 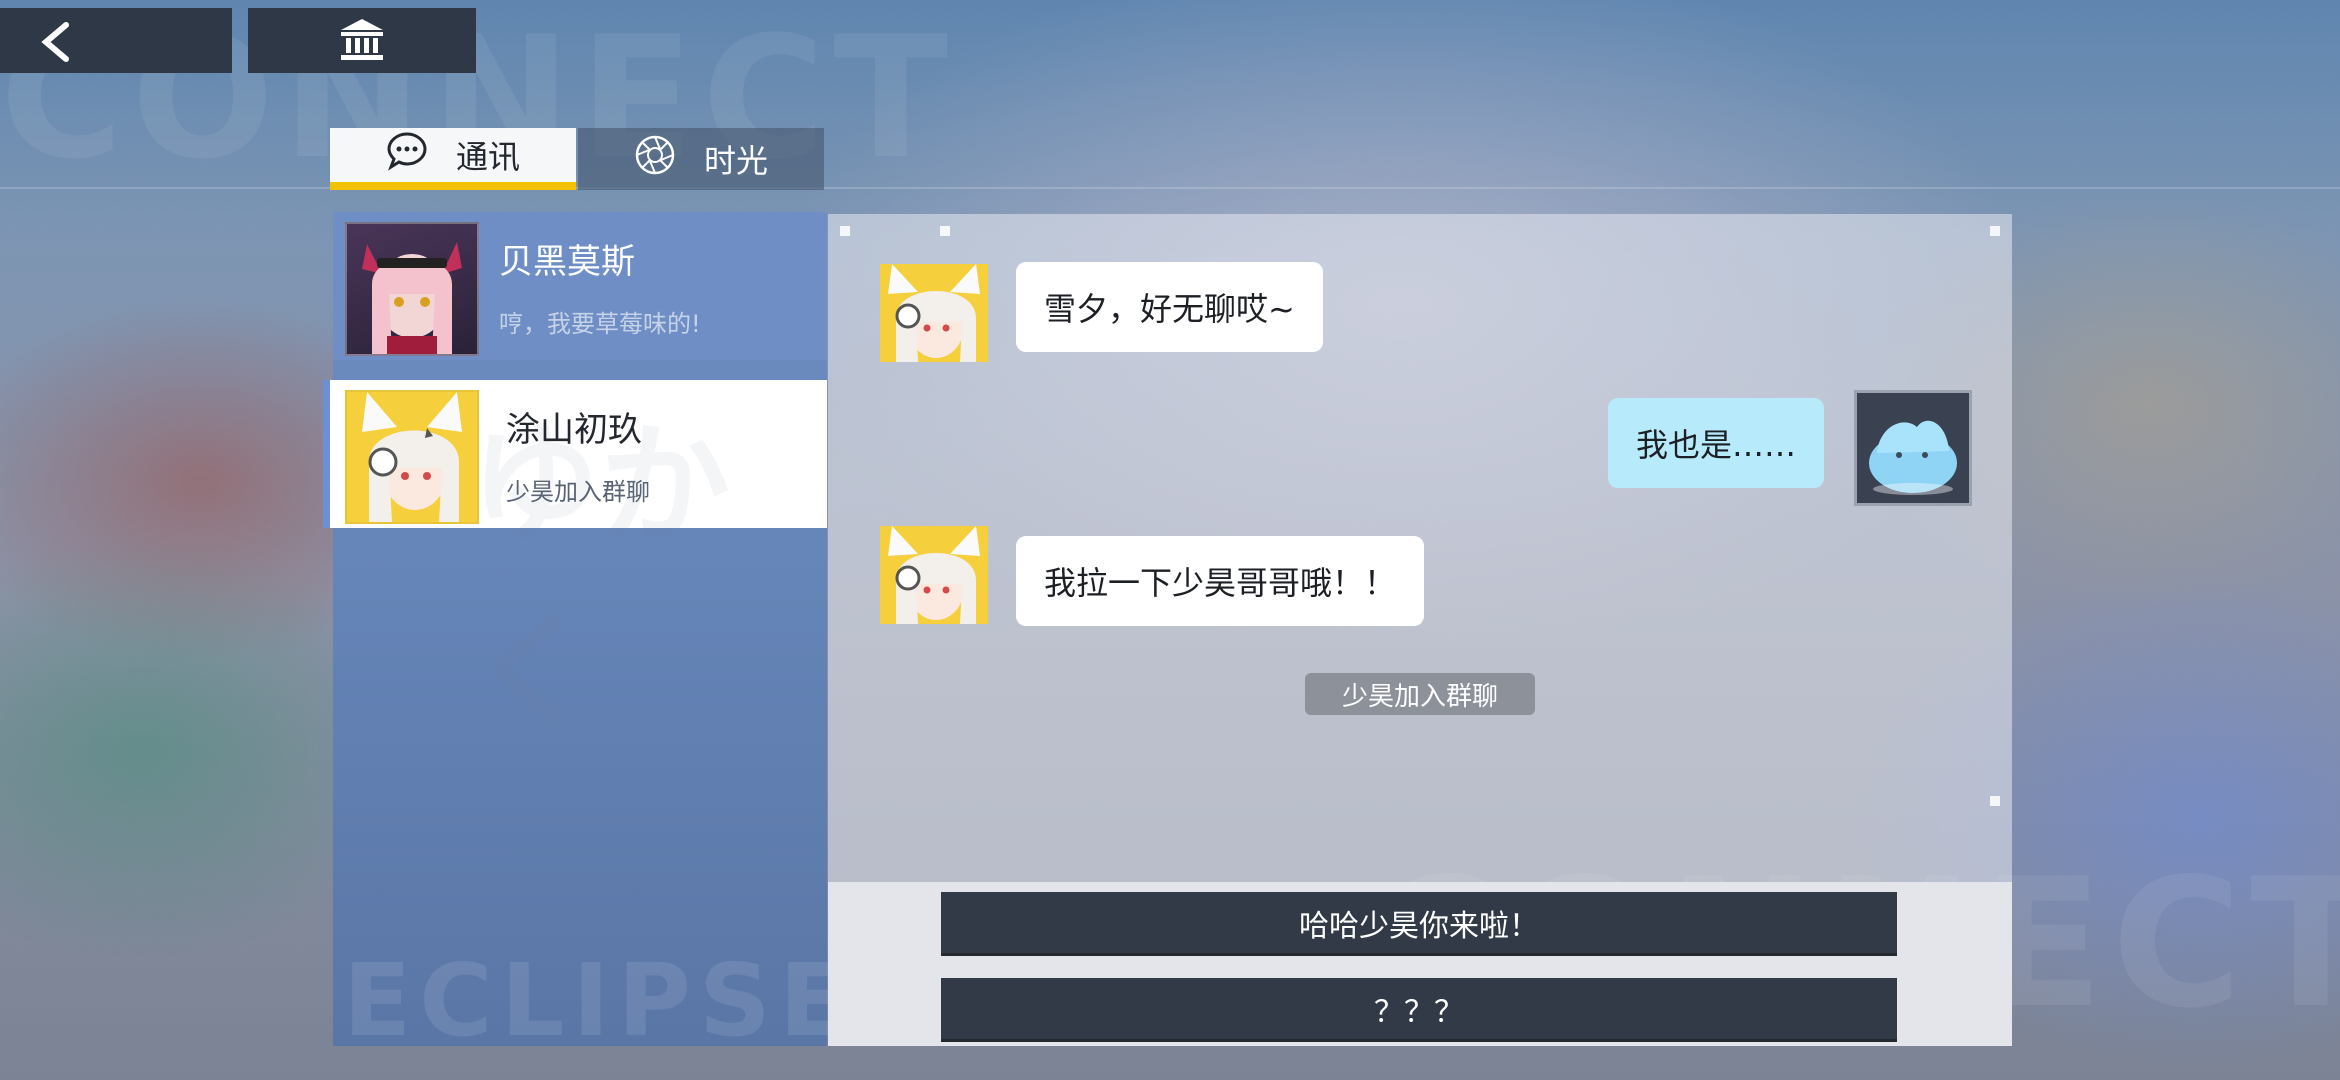 I want to click on reply-option-1: 哈哈少昊你来啦！, so click(x=1419, y=924).